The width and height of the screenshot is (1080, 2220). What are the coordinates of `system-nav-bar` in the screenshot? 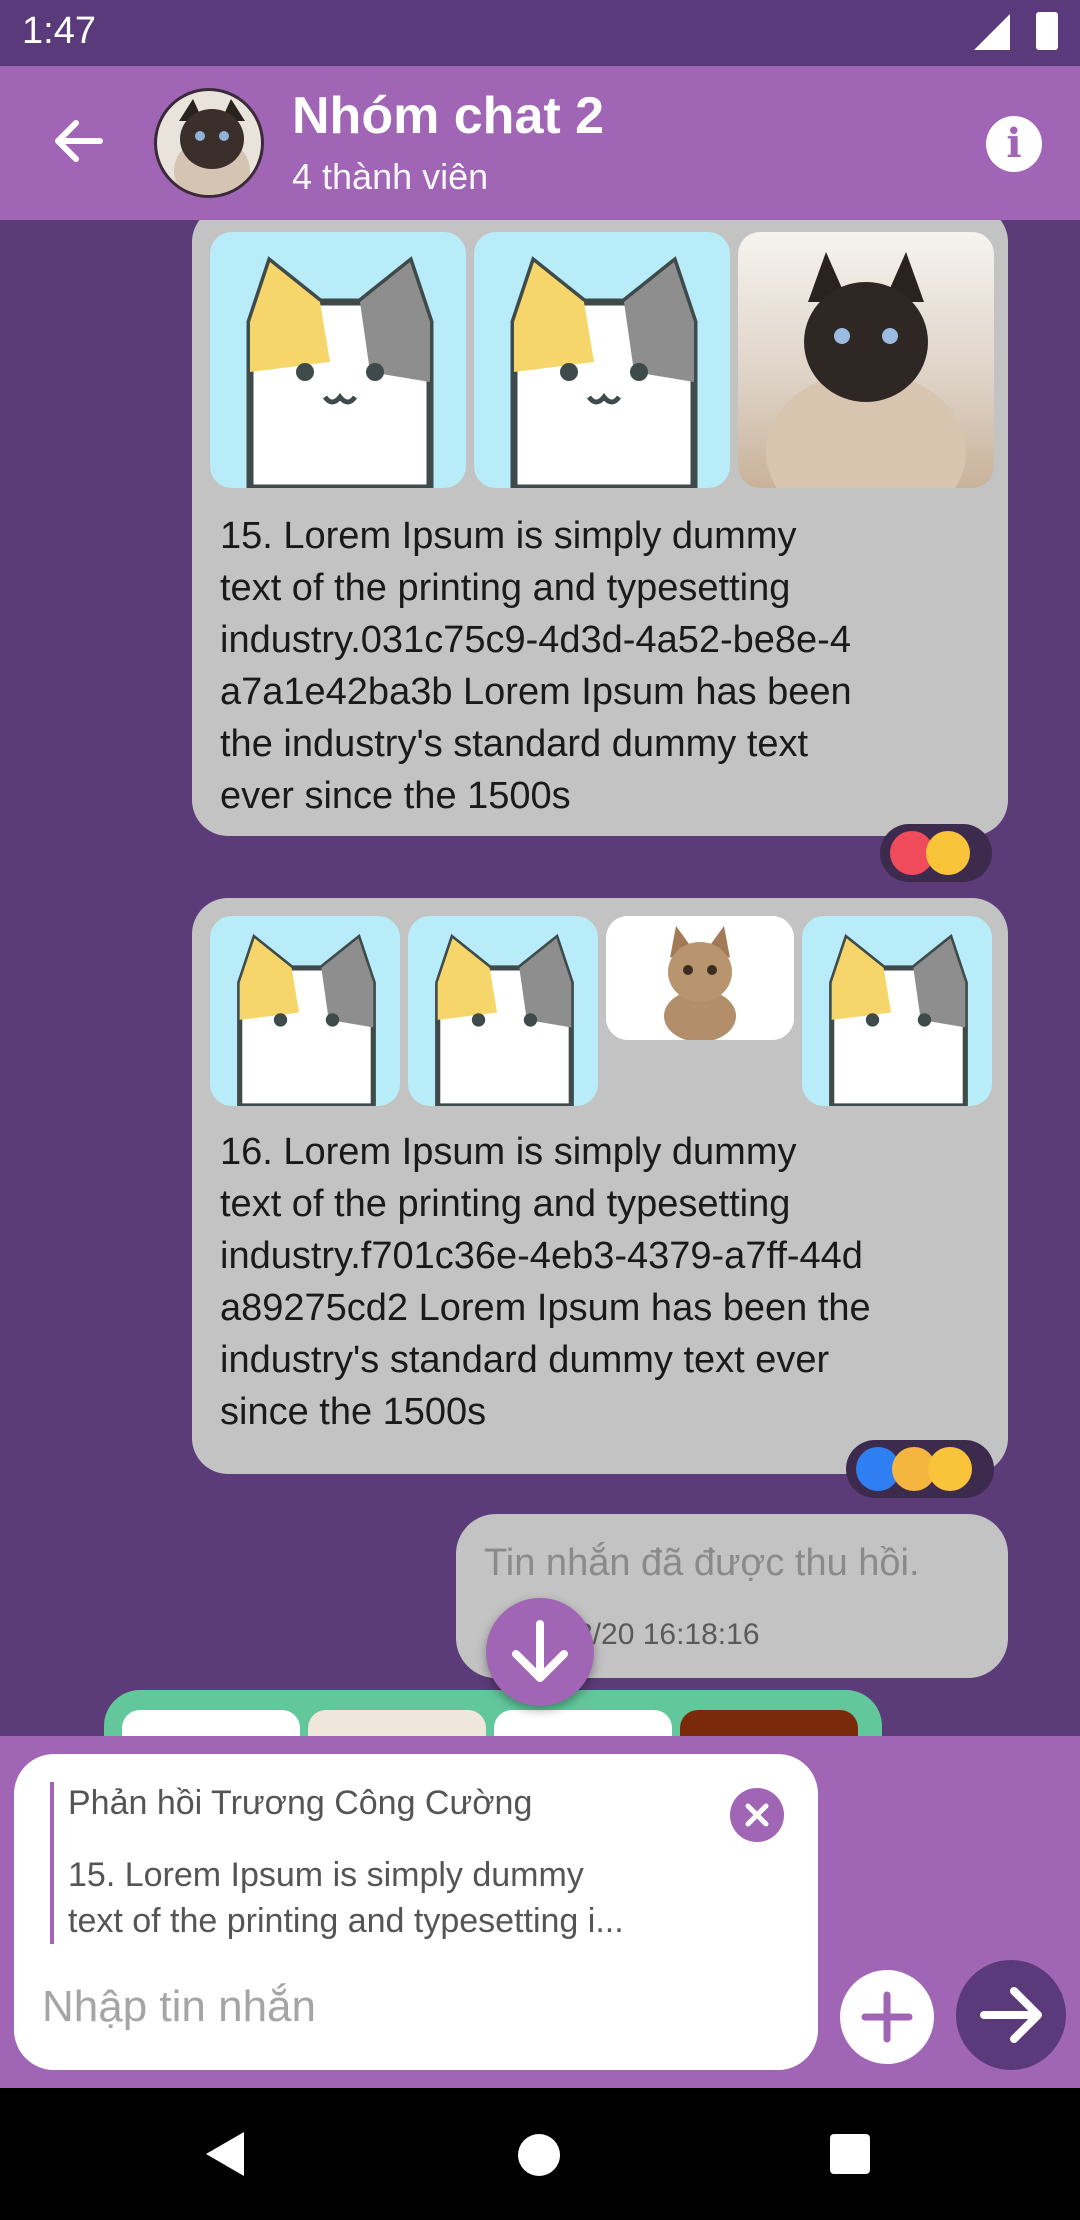 It's located at (540, 2154).